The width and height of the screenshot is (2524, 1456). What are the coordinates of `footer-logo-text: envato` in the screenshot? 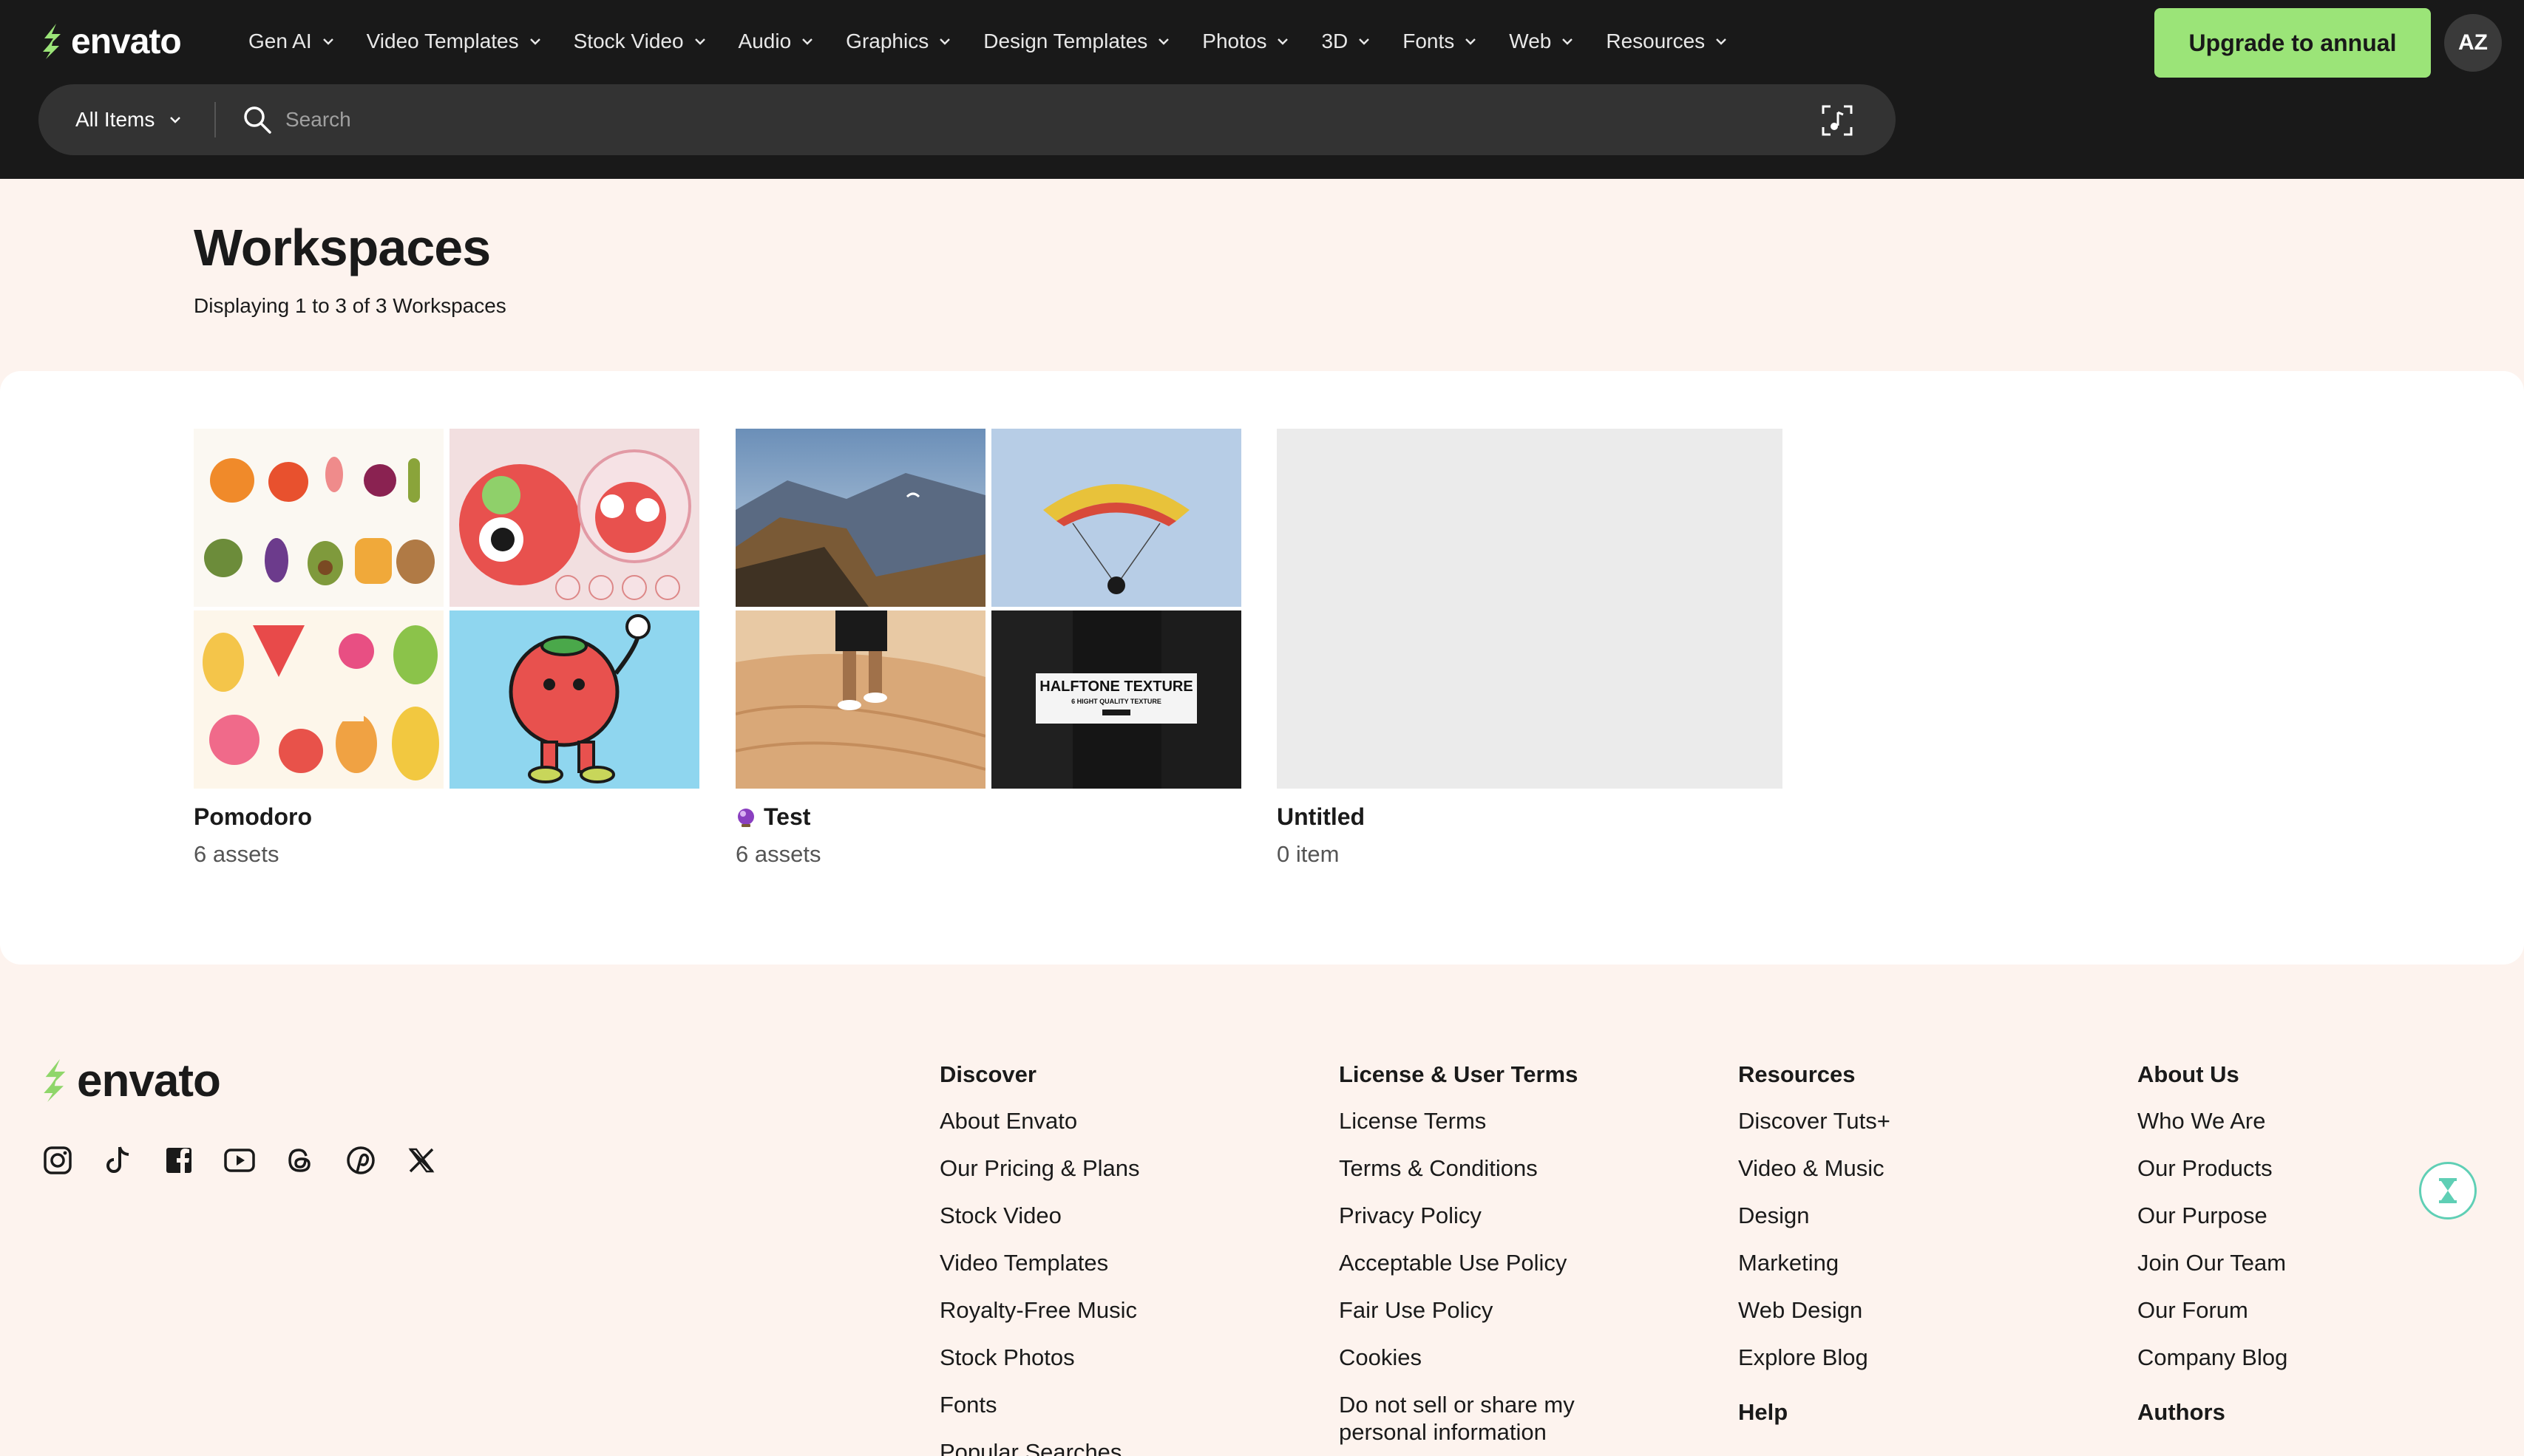 It's located at (149, 1080).